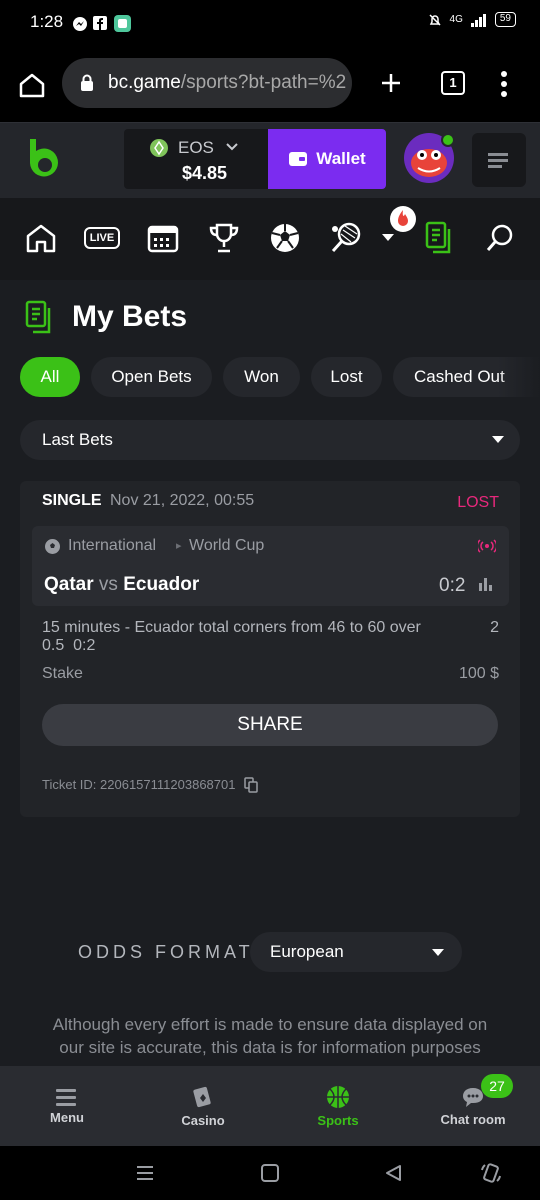  Describe the element at coordinates (77, 439) in the screenshot. I see `filter-value: Last Bets` at that location.